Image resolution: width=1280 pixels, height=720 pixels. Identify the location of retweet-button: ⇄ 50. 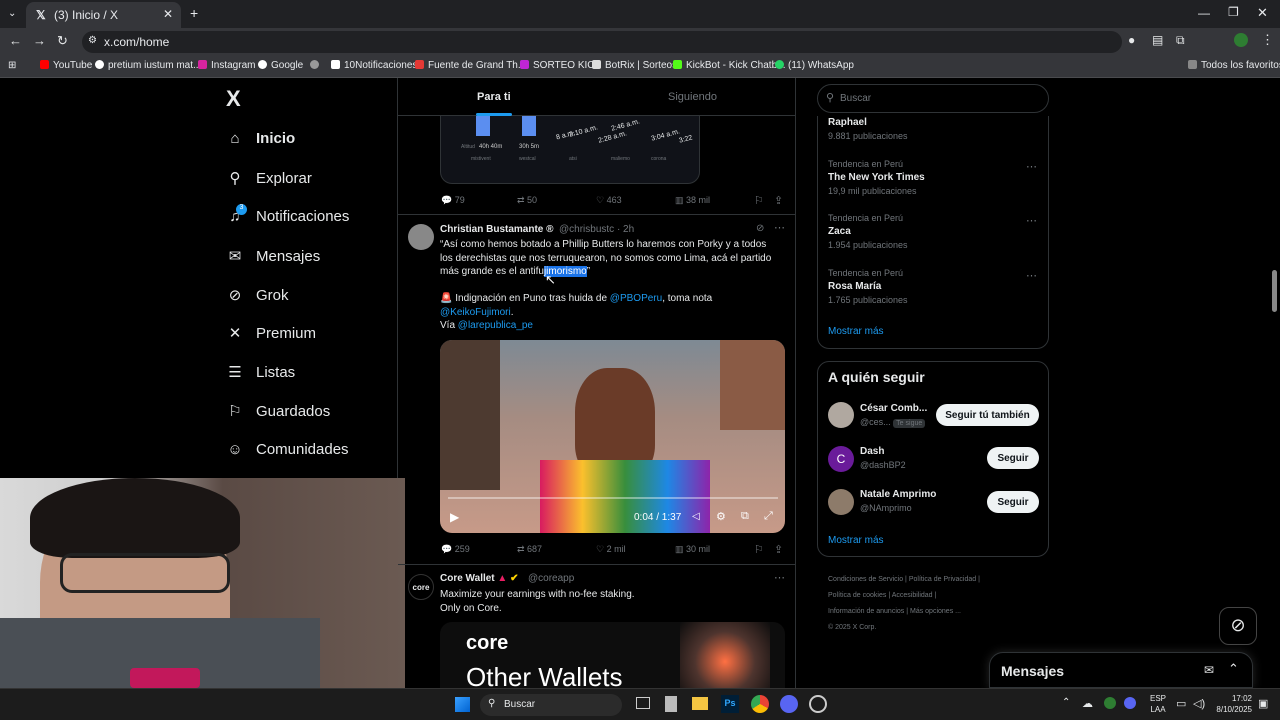
(527, 200).